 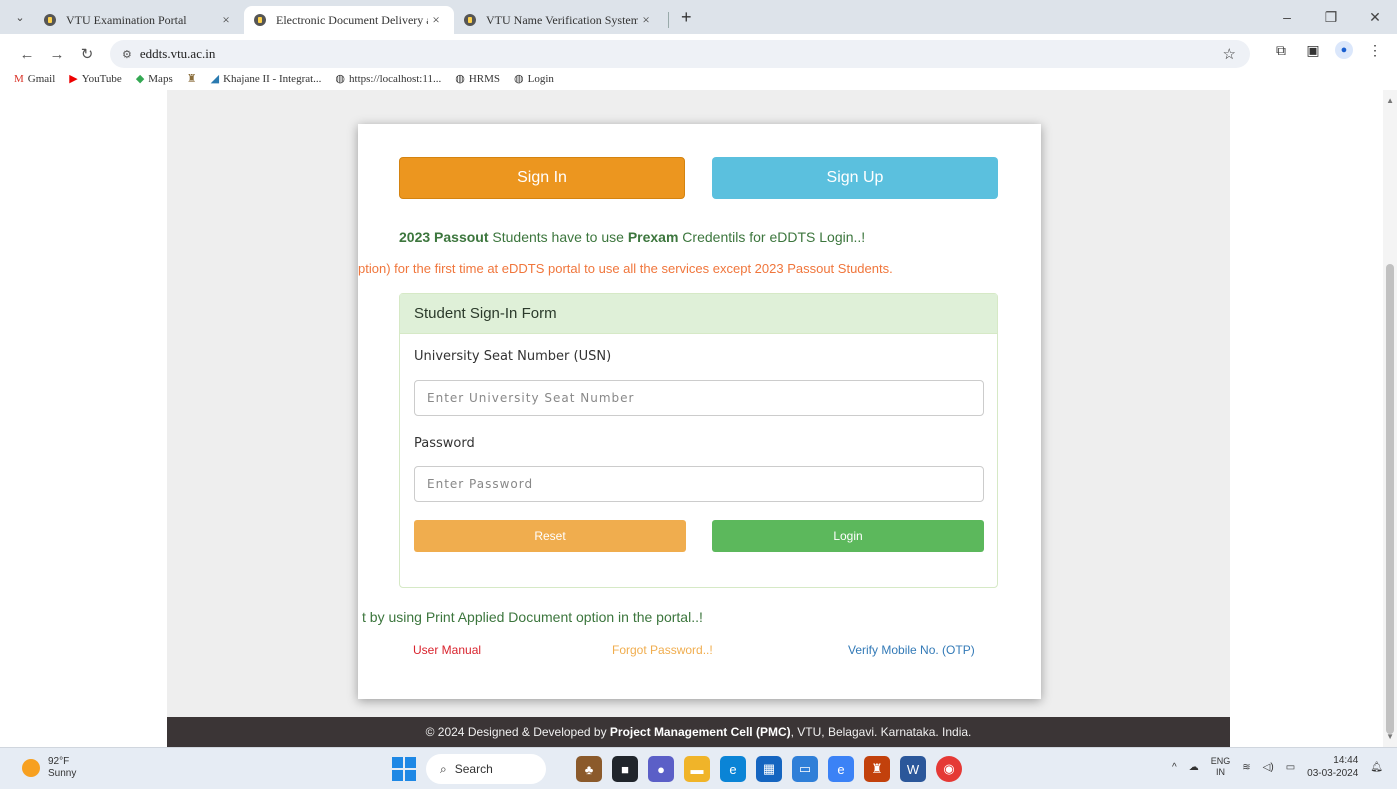 What do you see at coordinates (101, 78) in the screenshot?
I see `bookmark-label: YouTube` at bounding box center [101, 78].